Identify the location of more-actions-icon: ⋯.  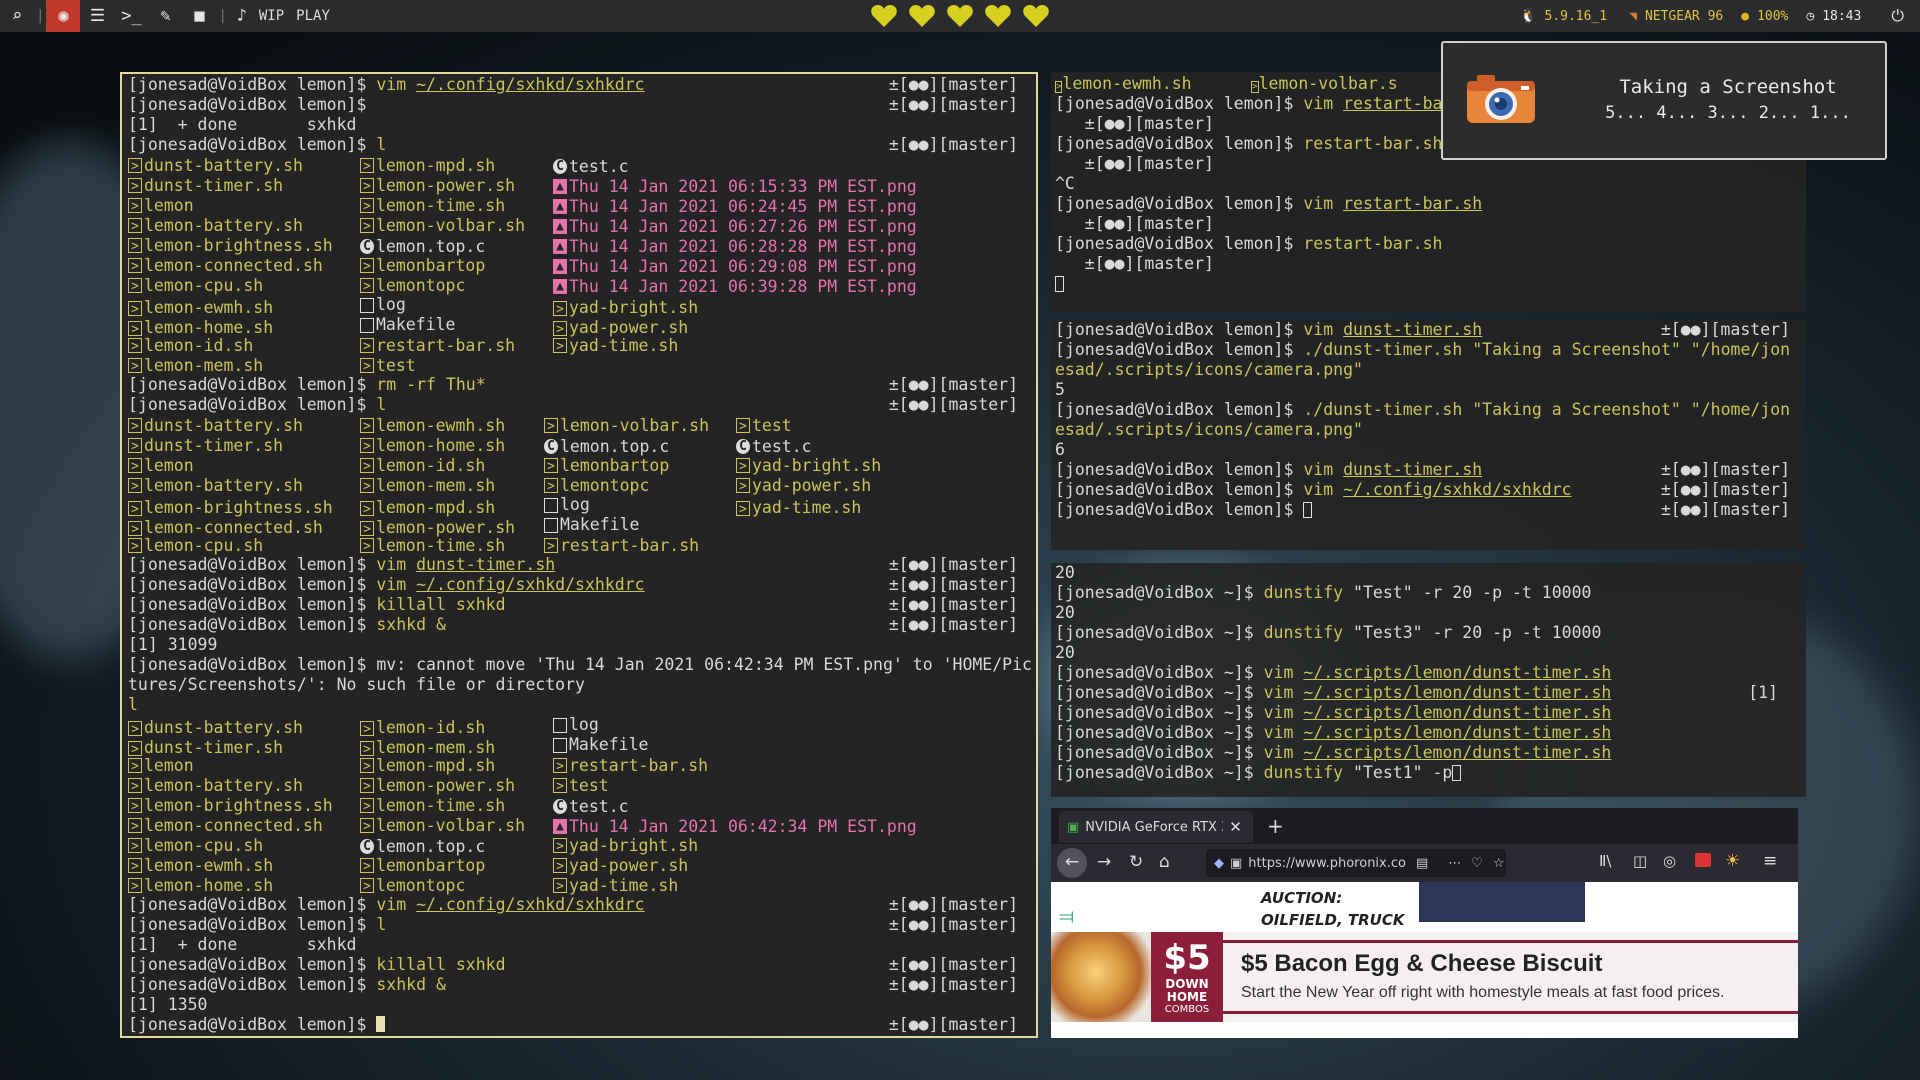
(1454, 863).